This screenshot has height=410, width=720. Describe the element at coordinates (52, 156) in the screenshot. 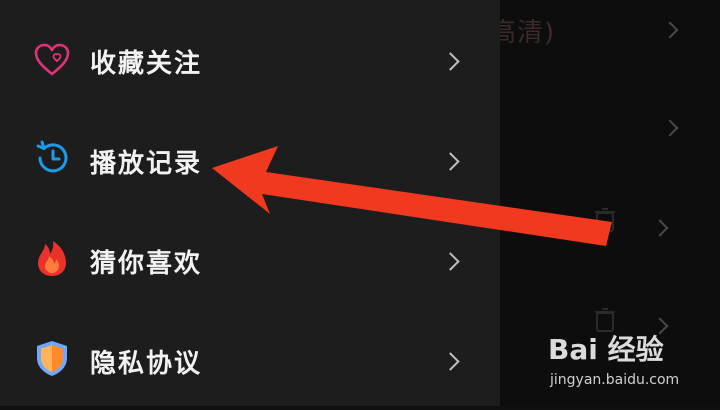

I see `history-clock-icon` at that location.